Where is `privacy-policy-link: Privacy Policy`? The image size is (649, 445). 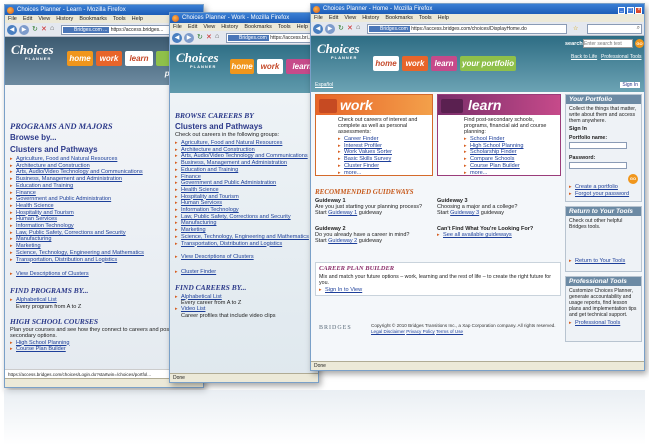 privacy-policy-link: Privacy Policy is located at coordinates (420, 331).